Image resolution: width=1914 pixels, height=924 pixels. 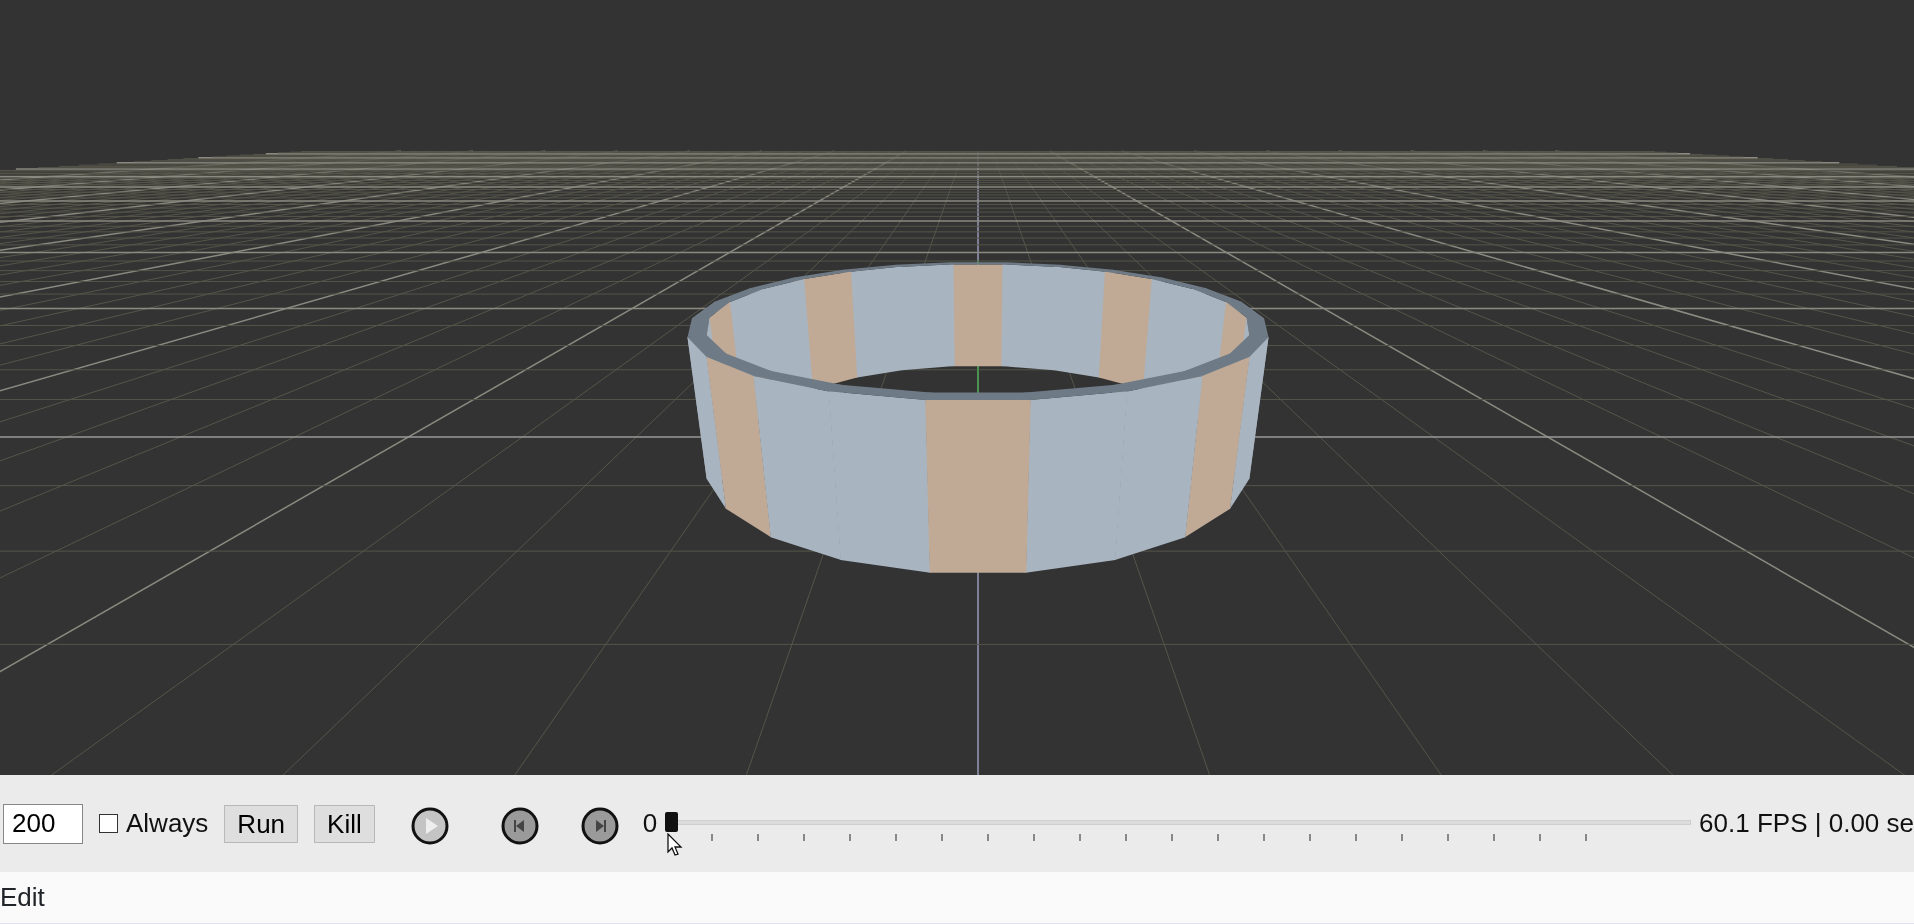 What do you see at coordinates (261, 823) in the screenshot?
I see `run-button: Run` at bounding box center [261, 823].